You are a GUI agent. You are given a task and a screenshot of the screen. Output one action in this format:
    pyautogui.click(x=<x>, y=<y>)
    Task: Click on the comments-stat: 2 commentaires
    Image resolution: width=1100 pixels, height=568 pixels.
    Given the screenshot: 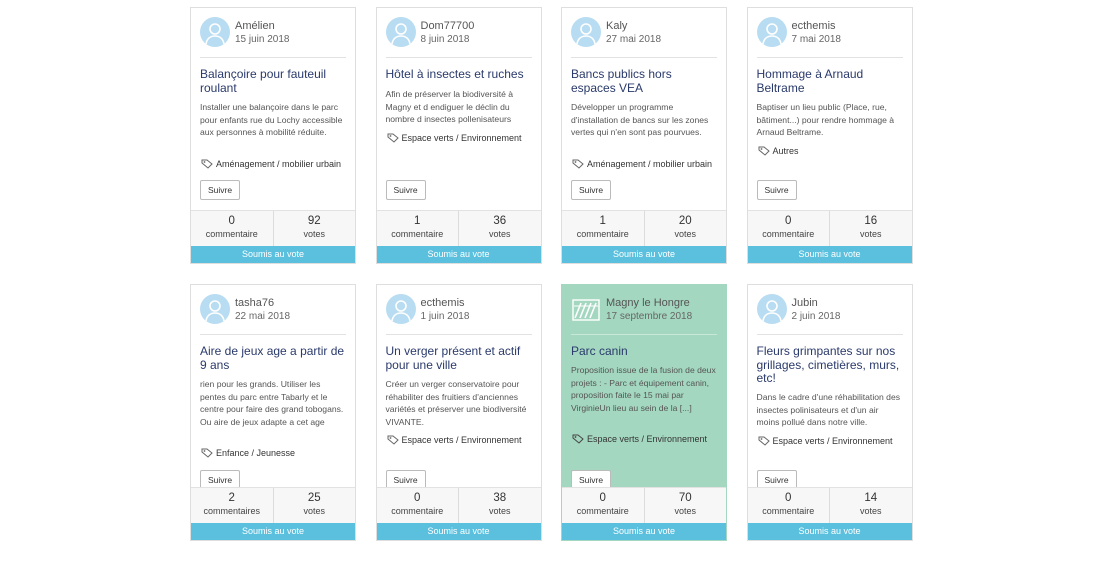 What is the action you would take?
    pyautogui.click(x=232, y=505)
    